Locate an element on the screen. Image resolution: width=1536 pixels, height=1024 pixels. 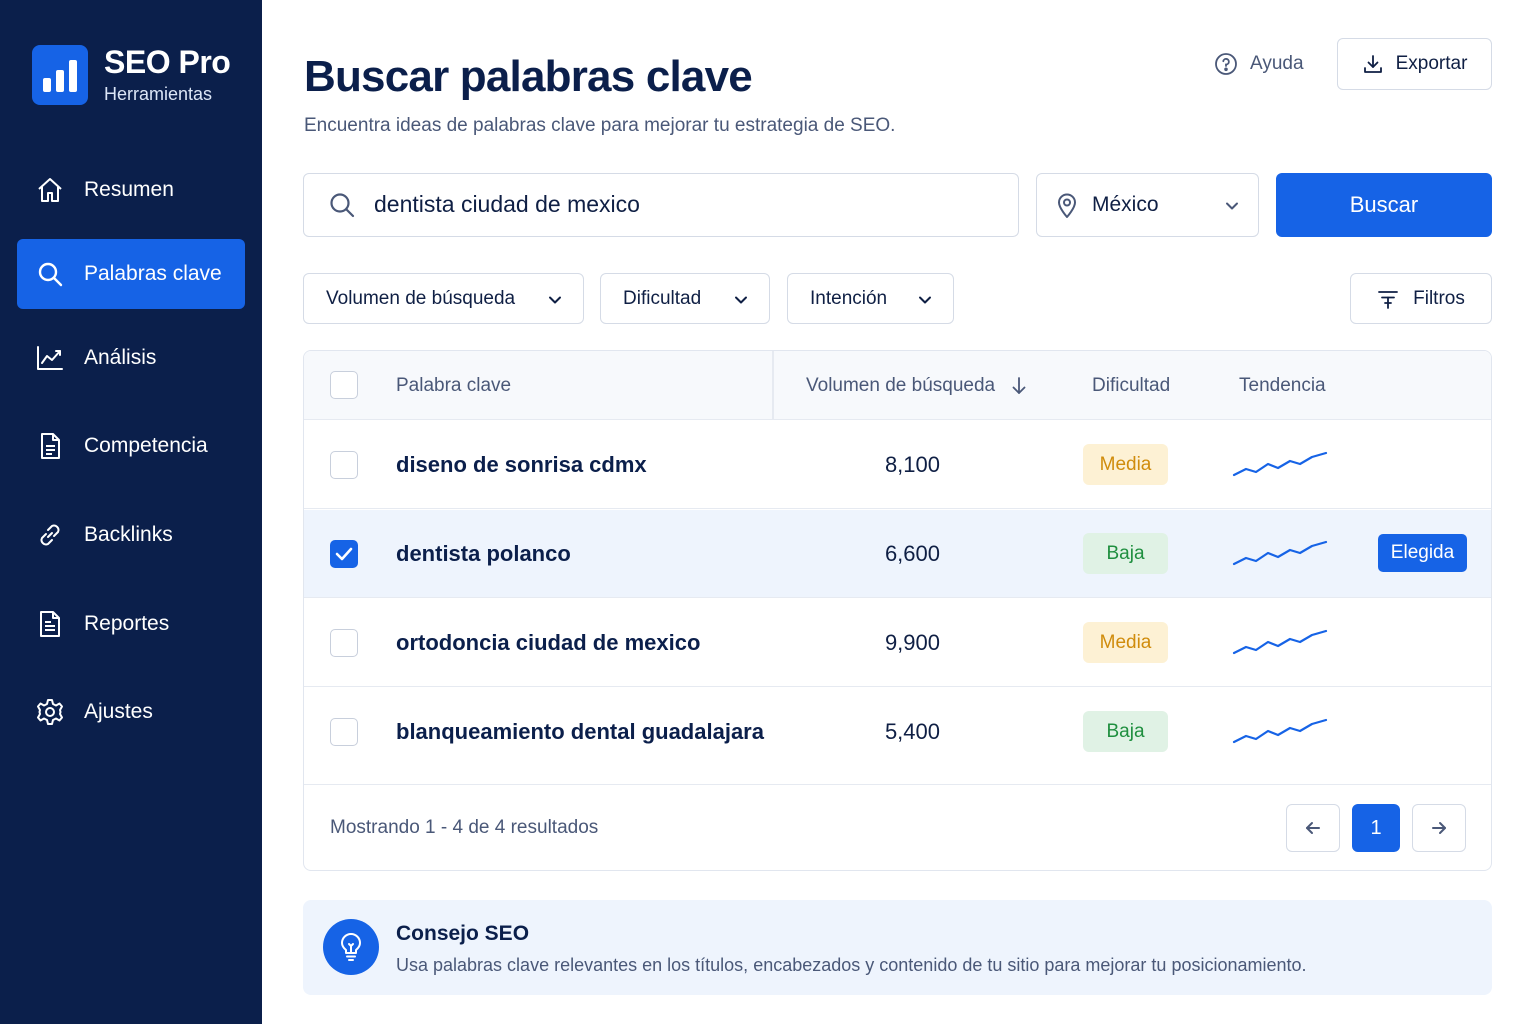
sidebar-item-label: Análisis is located at coordinates (120, 357).